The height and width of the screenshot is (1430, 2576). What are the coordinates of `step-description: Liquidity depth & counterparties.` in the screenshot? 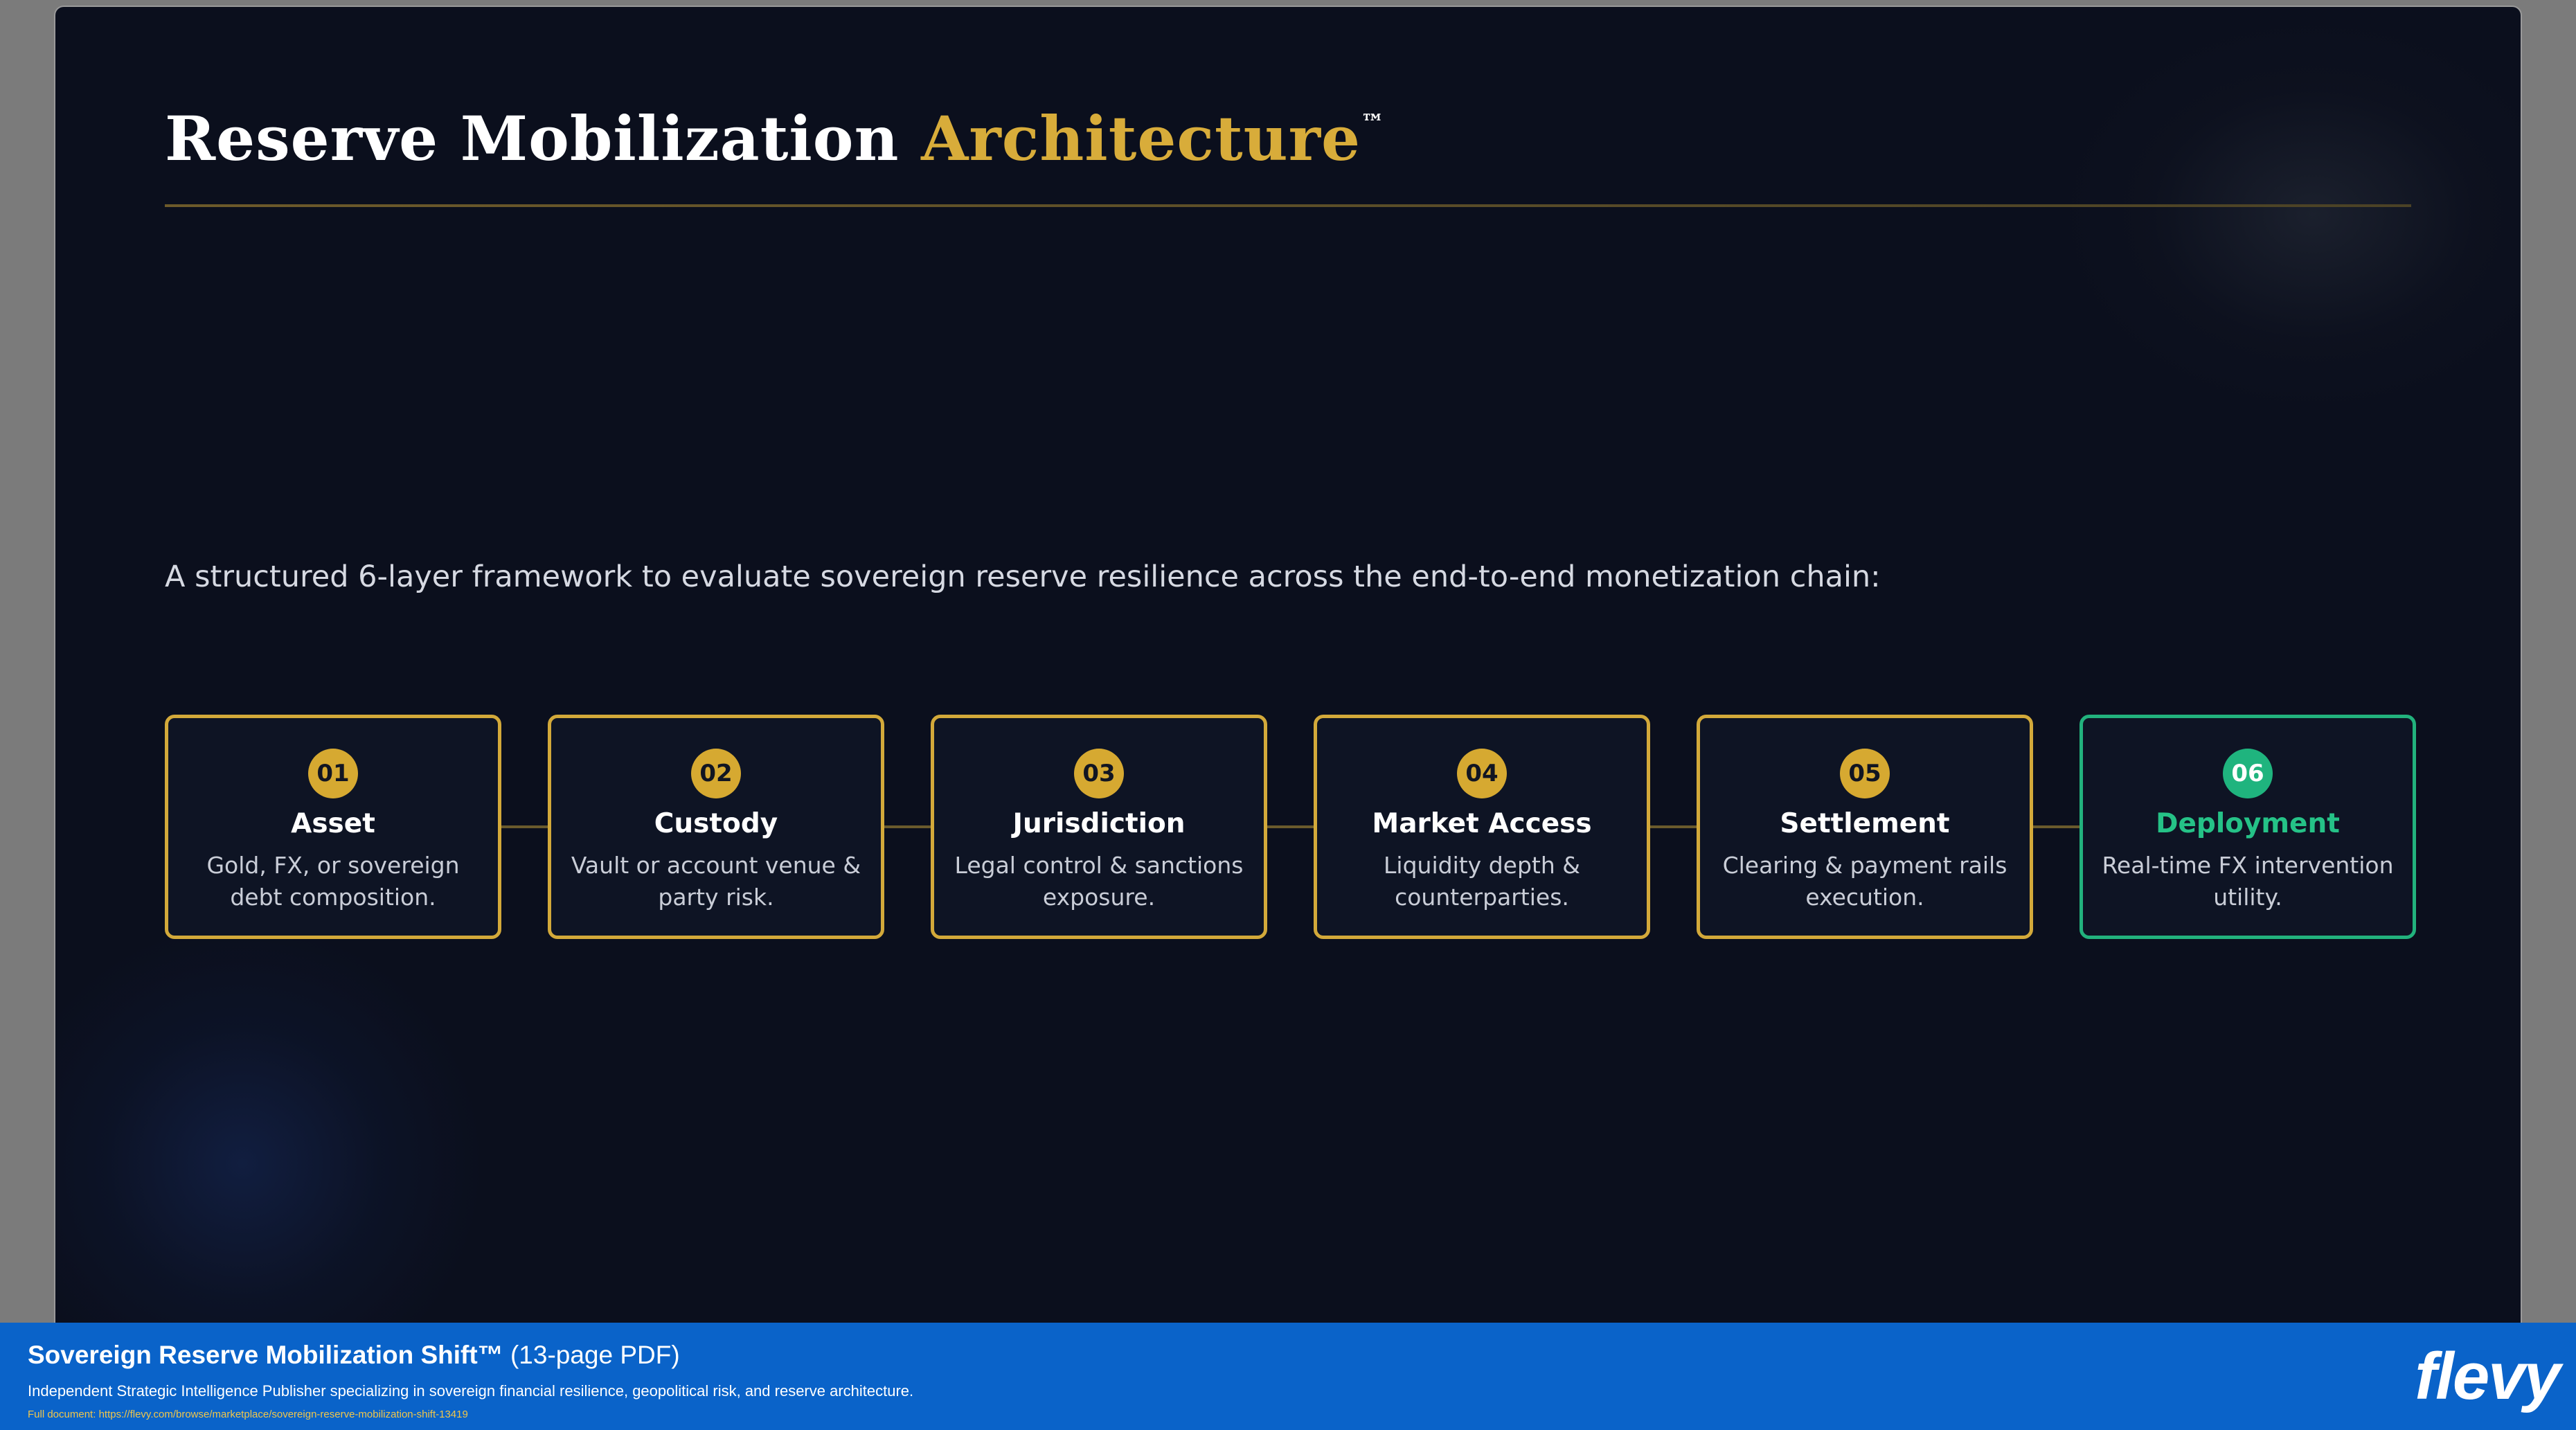 It's located at (1482, 881).